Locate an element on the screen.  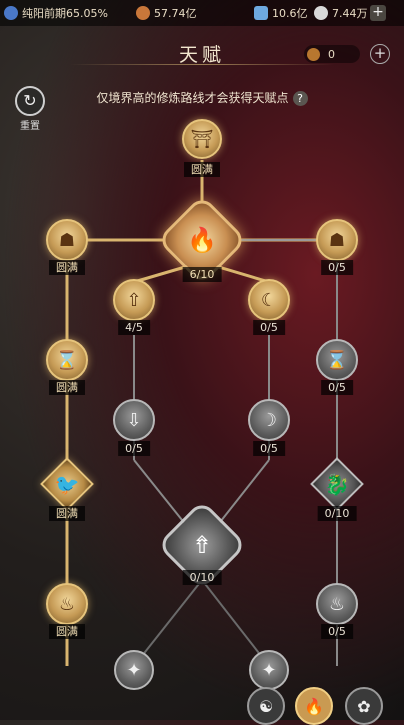
arrow-down-icon: ⇩ is located at coordinates (134, 420).